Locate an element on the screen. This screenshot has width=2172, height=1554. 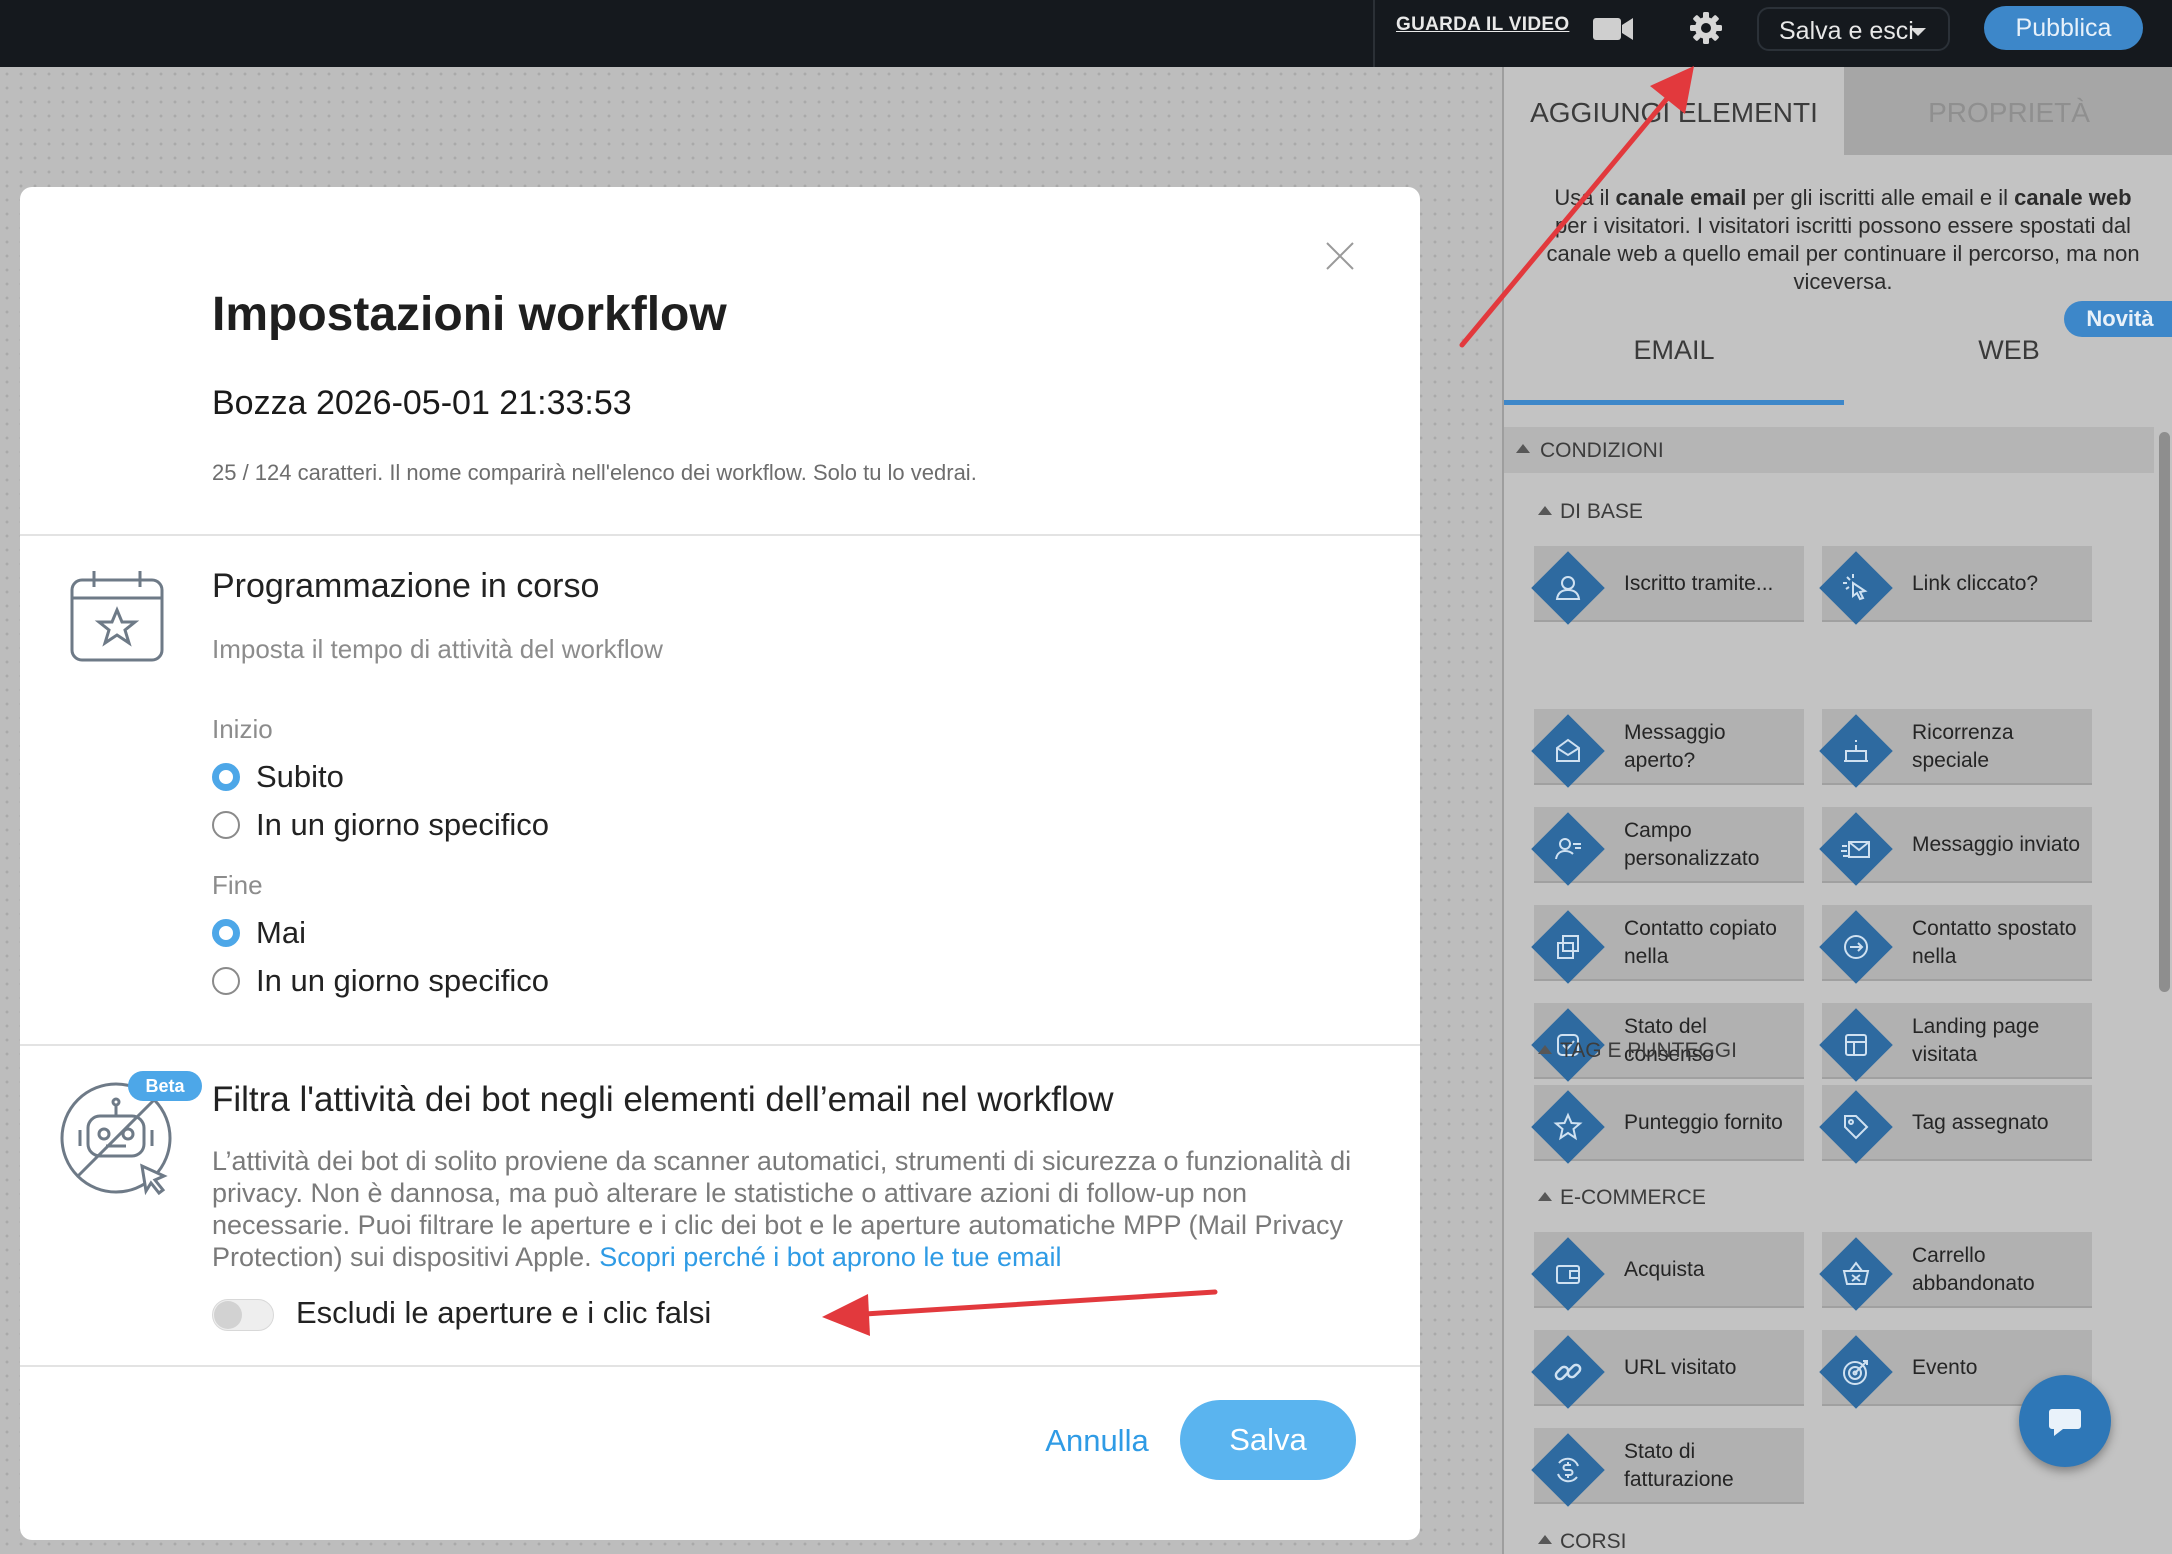
tag-icon is located at coordinates (1856, 1127).